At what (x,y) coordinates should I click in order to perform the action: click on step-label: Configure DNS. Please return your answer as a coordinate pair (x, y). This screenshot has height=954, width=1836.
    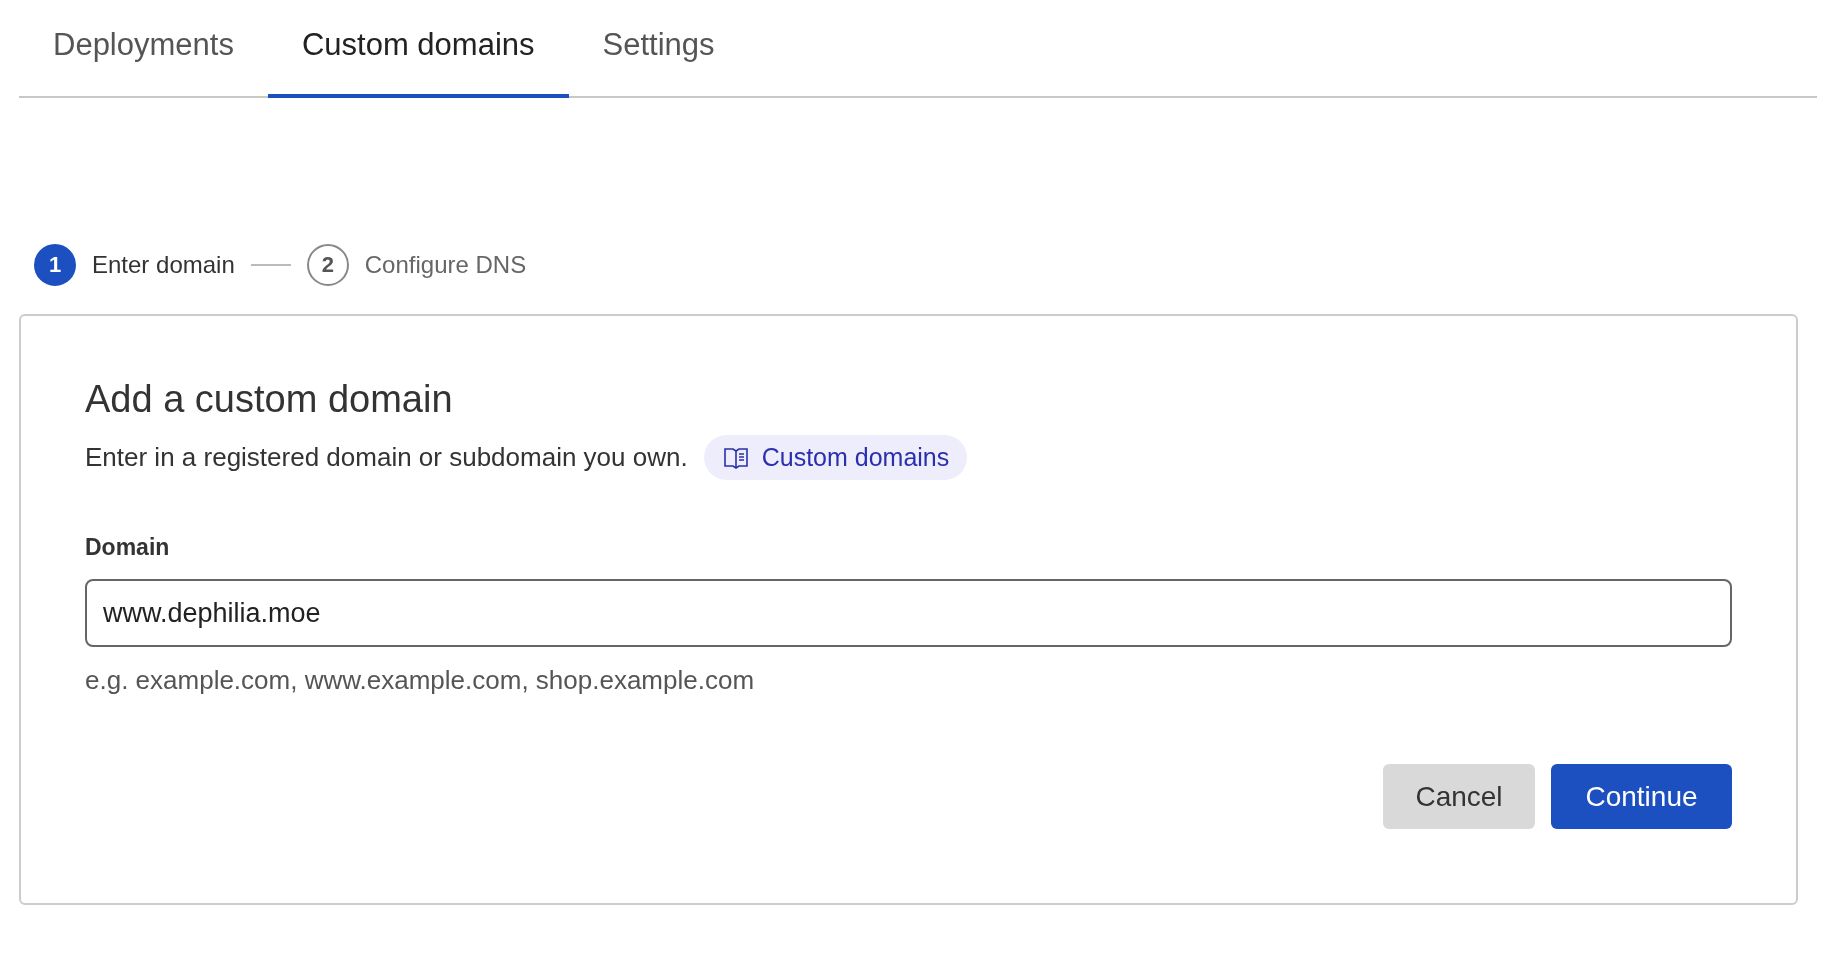
    Looking at the image, I should click on (445, 265).